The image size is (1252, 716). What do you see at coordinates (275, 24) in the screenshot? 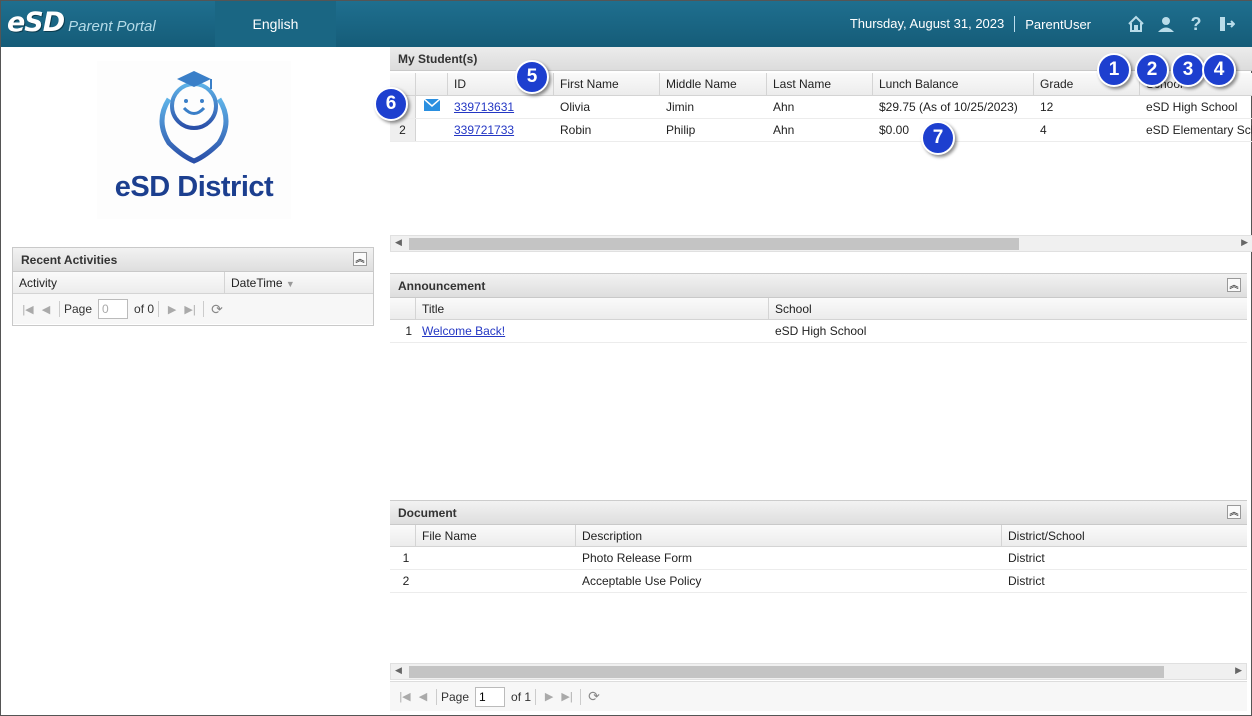
I see `language-selector: English` at bounding box center [275, 24].